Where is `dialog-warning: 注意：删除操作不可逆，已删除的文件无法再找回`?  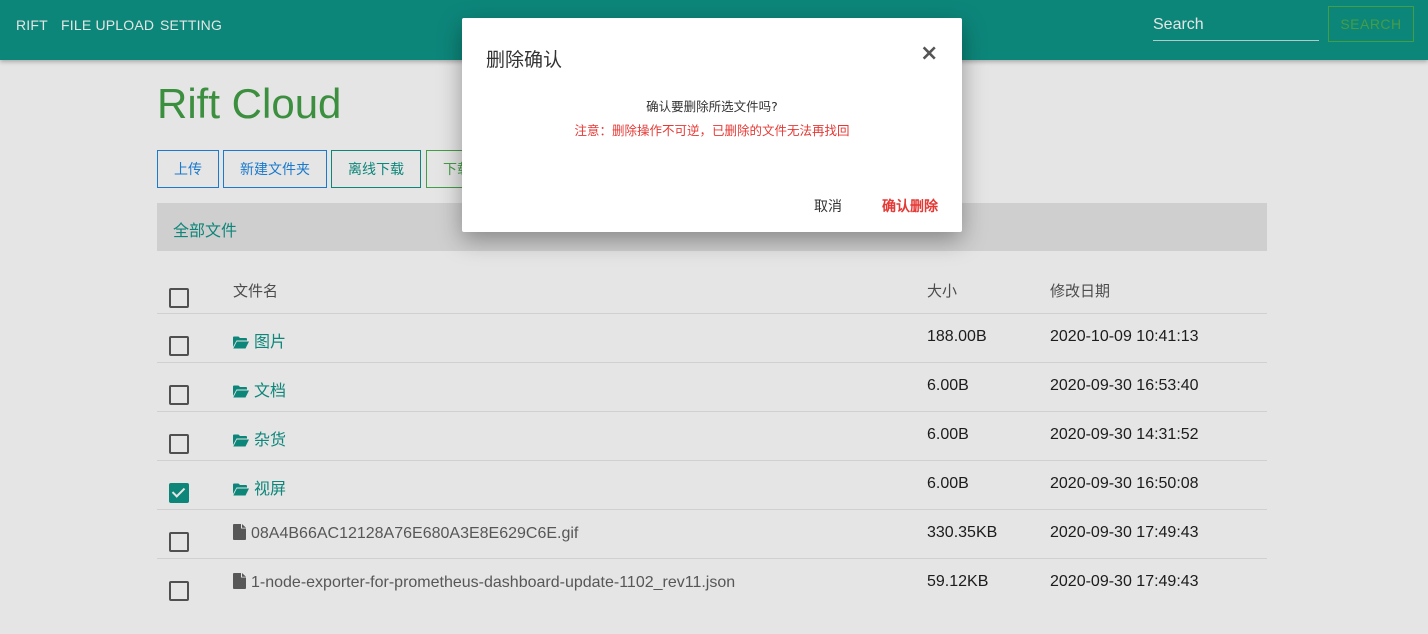 dialog-warning: 注意：删除操作不可逆，已删除的文件无法再找回 is located at coordinates (712, 130).